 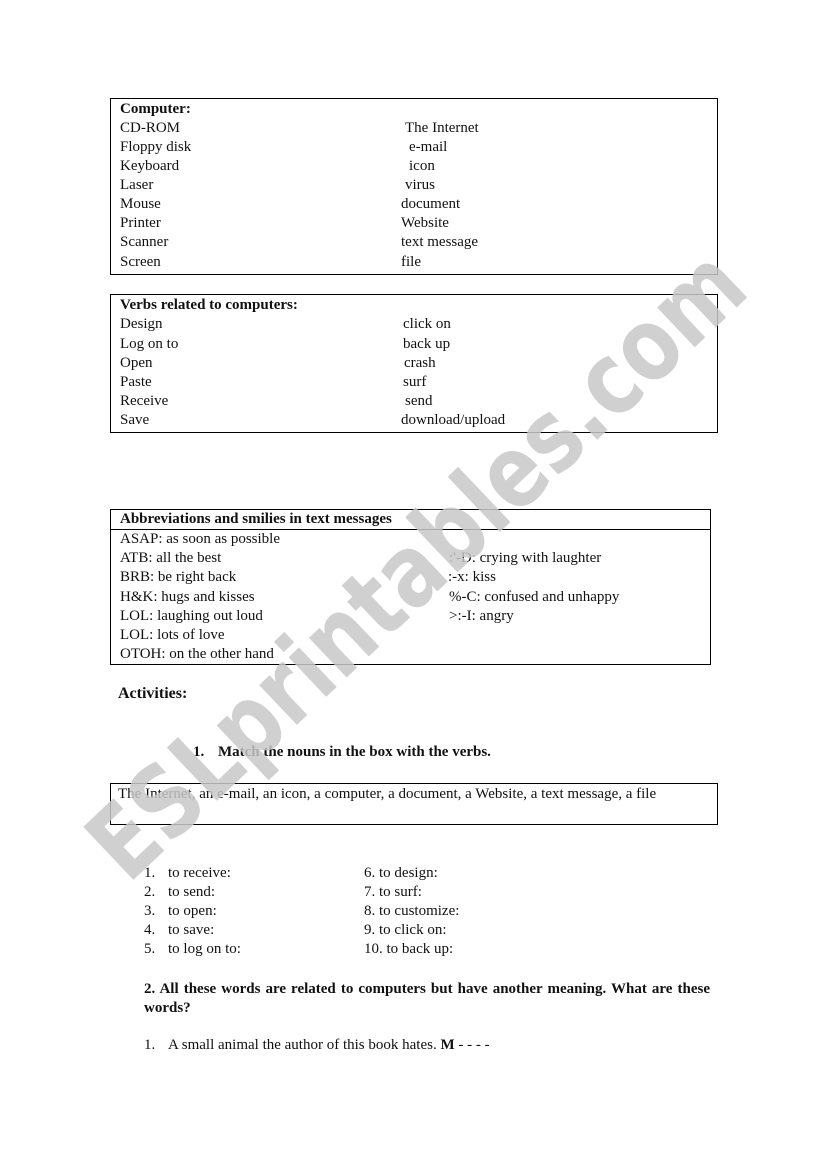 What do you see at coordinates (525, 558) in the screenshot?
I see `abbr-right: :'-D: crying with laughter` at bounding box center [525, 558].